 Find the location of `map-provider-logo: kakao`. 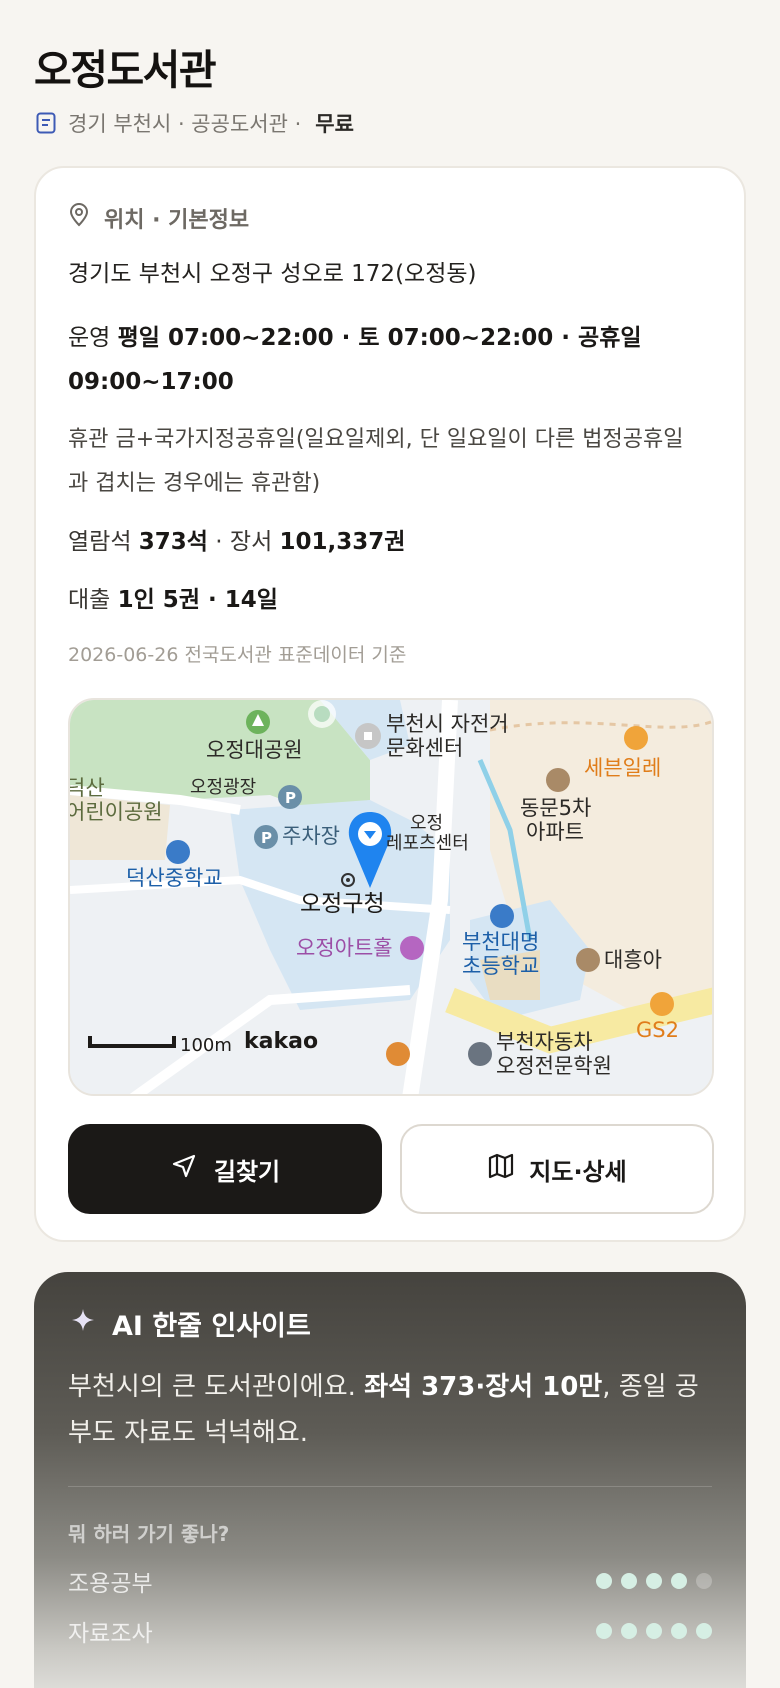

map-provider-logo: kakao is located at coordinates (281, 1041).